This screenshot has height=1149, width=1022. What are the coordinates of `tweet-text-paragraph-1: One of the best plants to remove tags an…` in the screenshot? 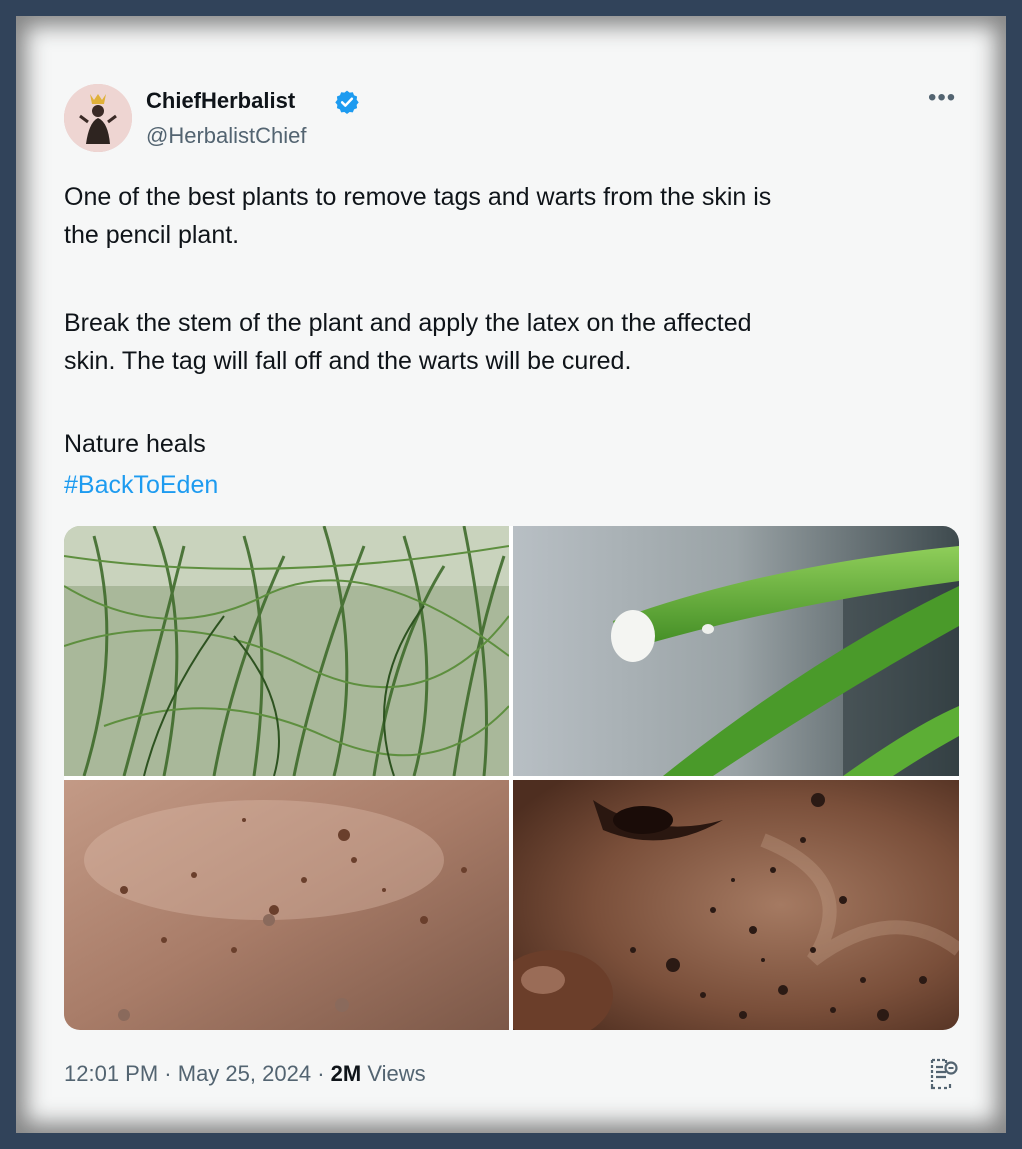 It's located at (418, 216).